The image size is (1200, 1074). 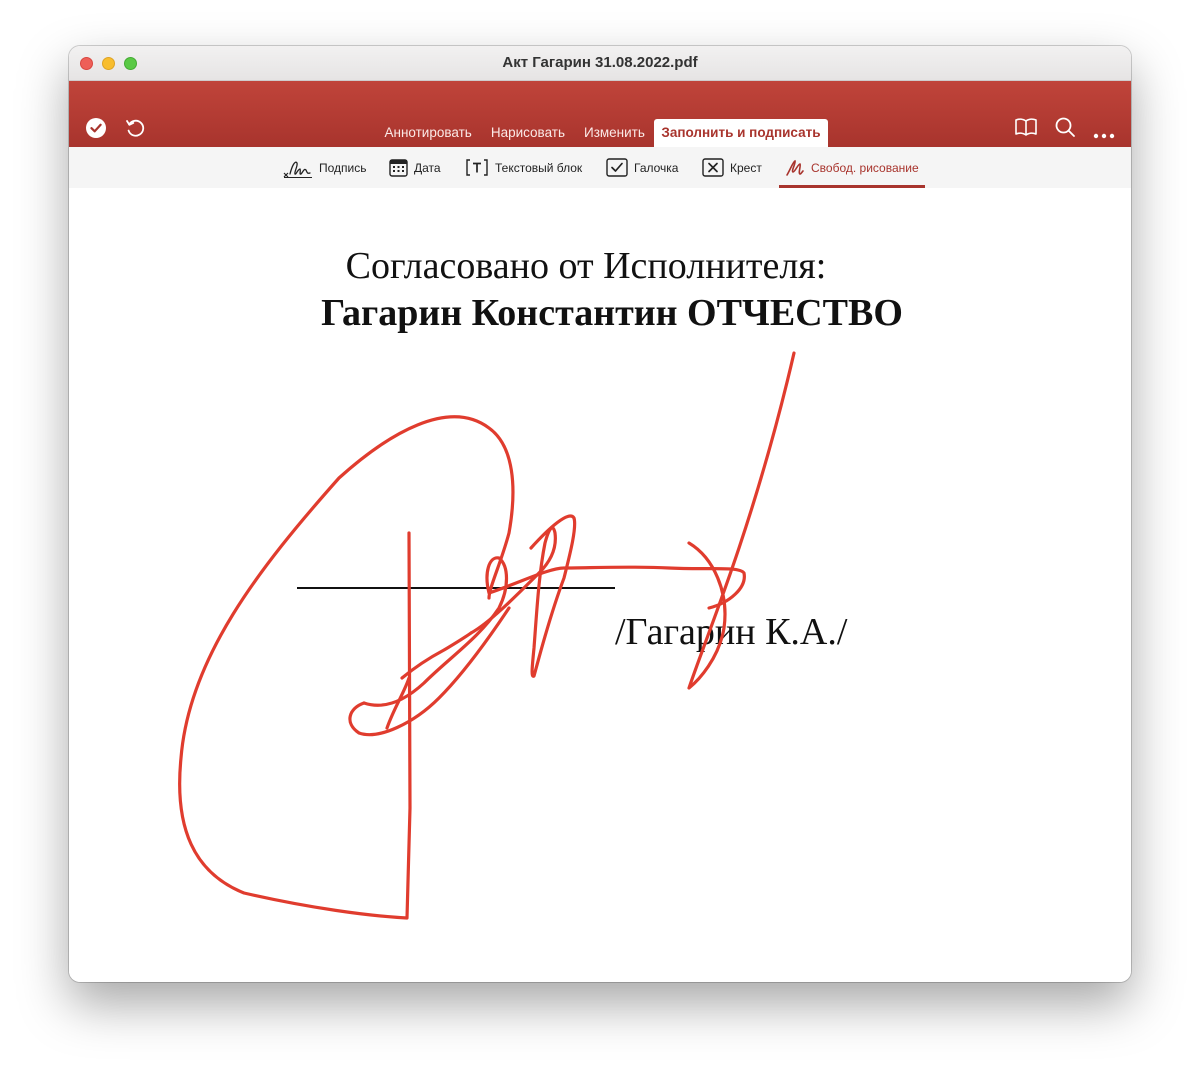 I want to click on freehand-icon, so click(x=795, y=167).